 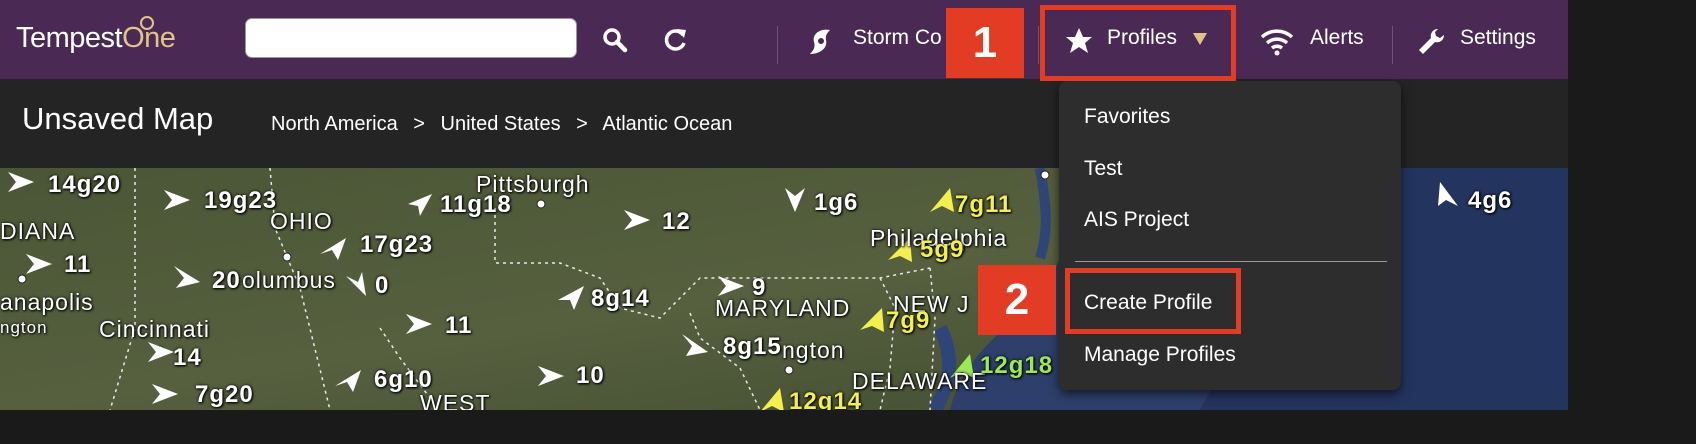 I want to click on profiles-highlight-box, so click(x=1138, y=43).